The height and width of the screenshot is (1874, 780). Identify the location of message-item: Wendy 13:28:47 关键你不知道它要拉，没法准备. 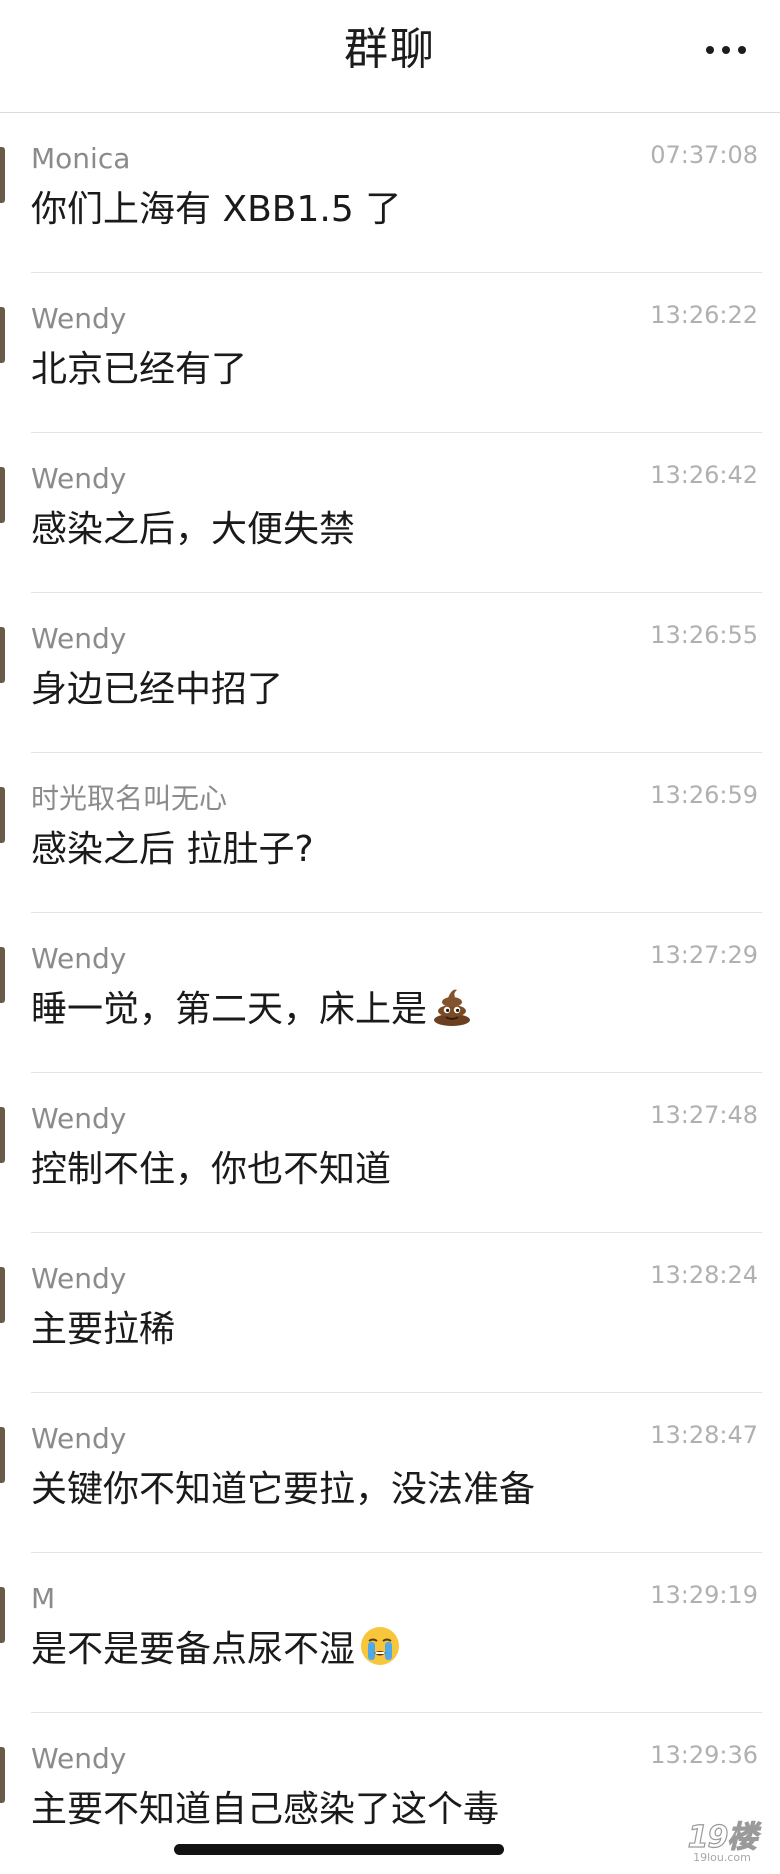
(390, 1473).